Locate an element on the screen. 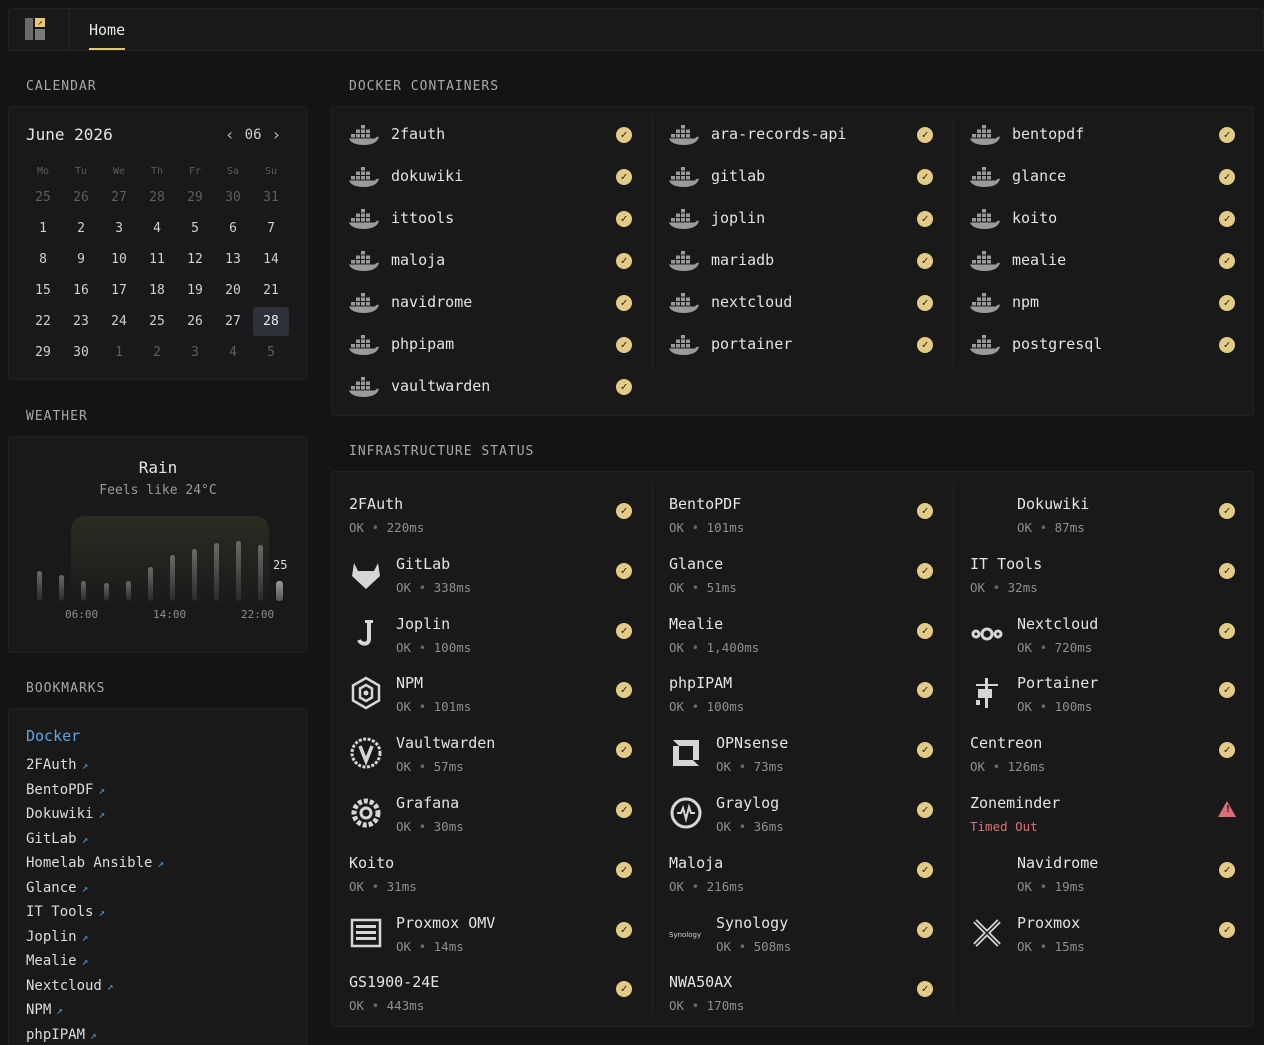 This screenshot has height=1045, width=1264. service-row: Maloja OK • 216ms ✓ is located at coordinates (814, 874).